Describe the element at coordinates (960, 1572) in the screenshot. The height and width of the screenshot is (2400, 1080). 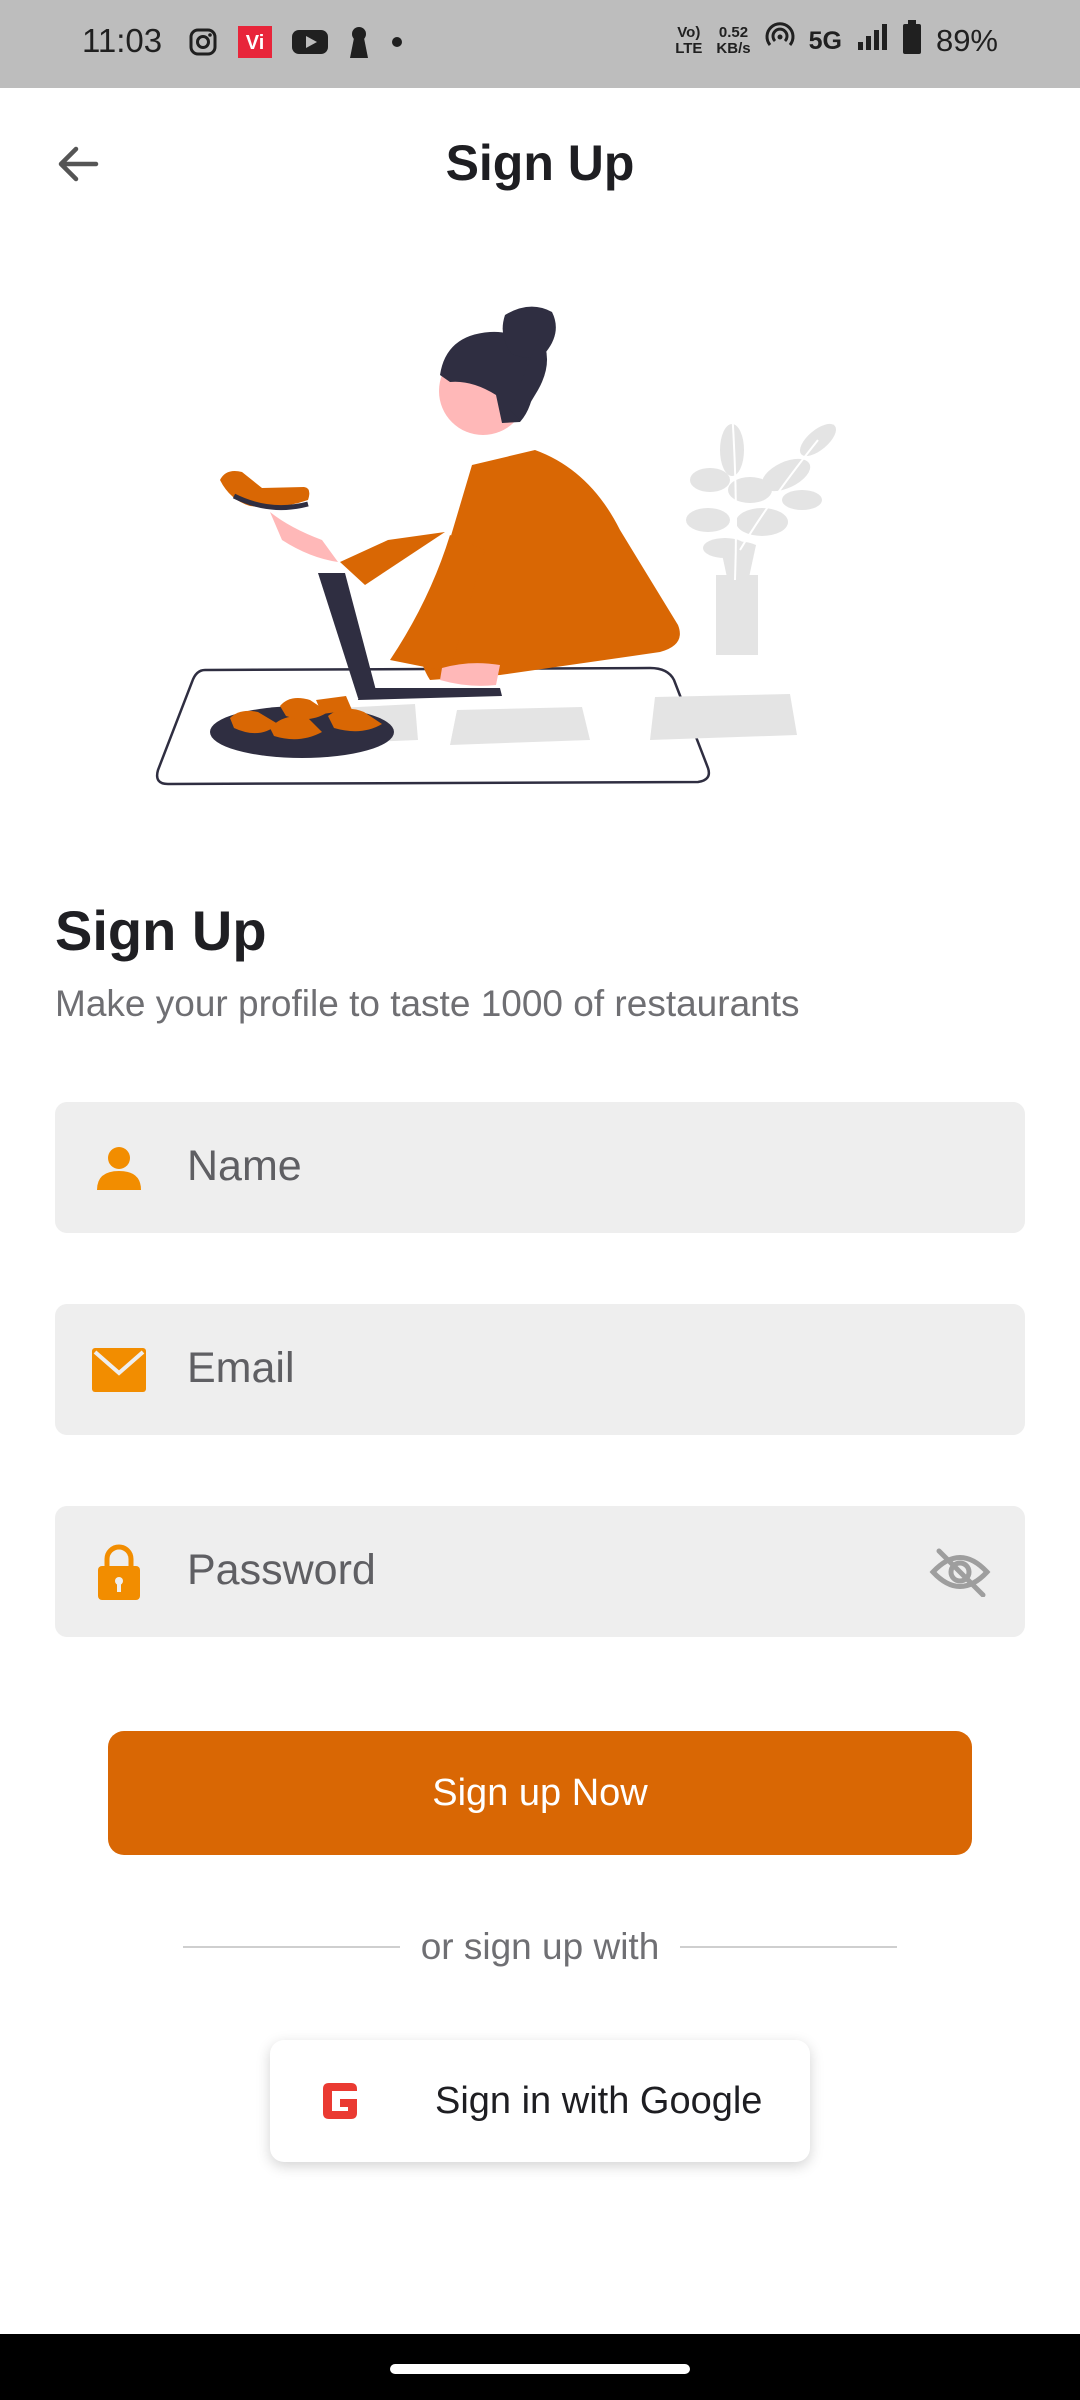
I see `eye-off-icon` at that location.